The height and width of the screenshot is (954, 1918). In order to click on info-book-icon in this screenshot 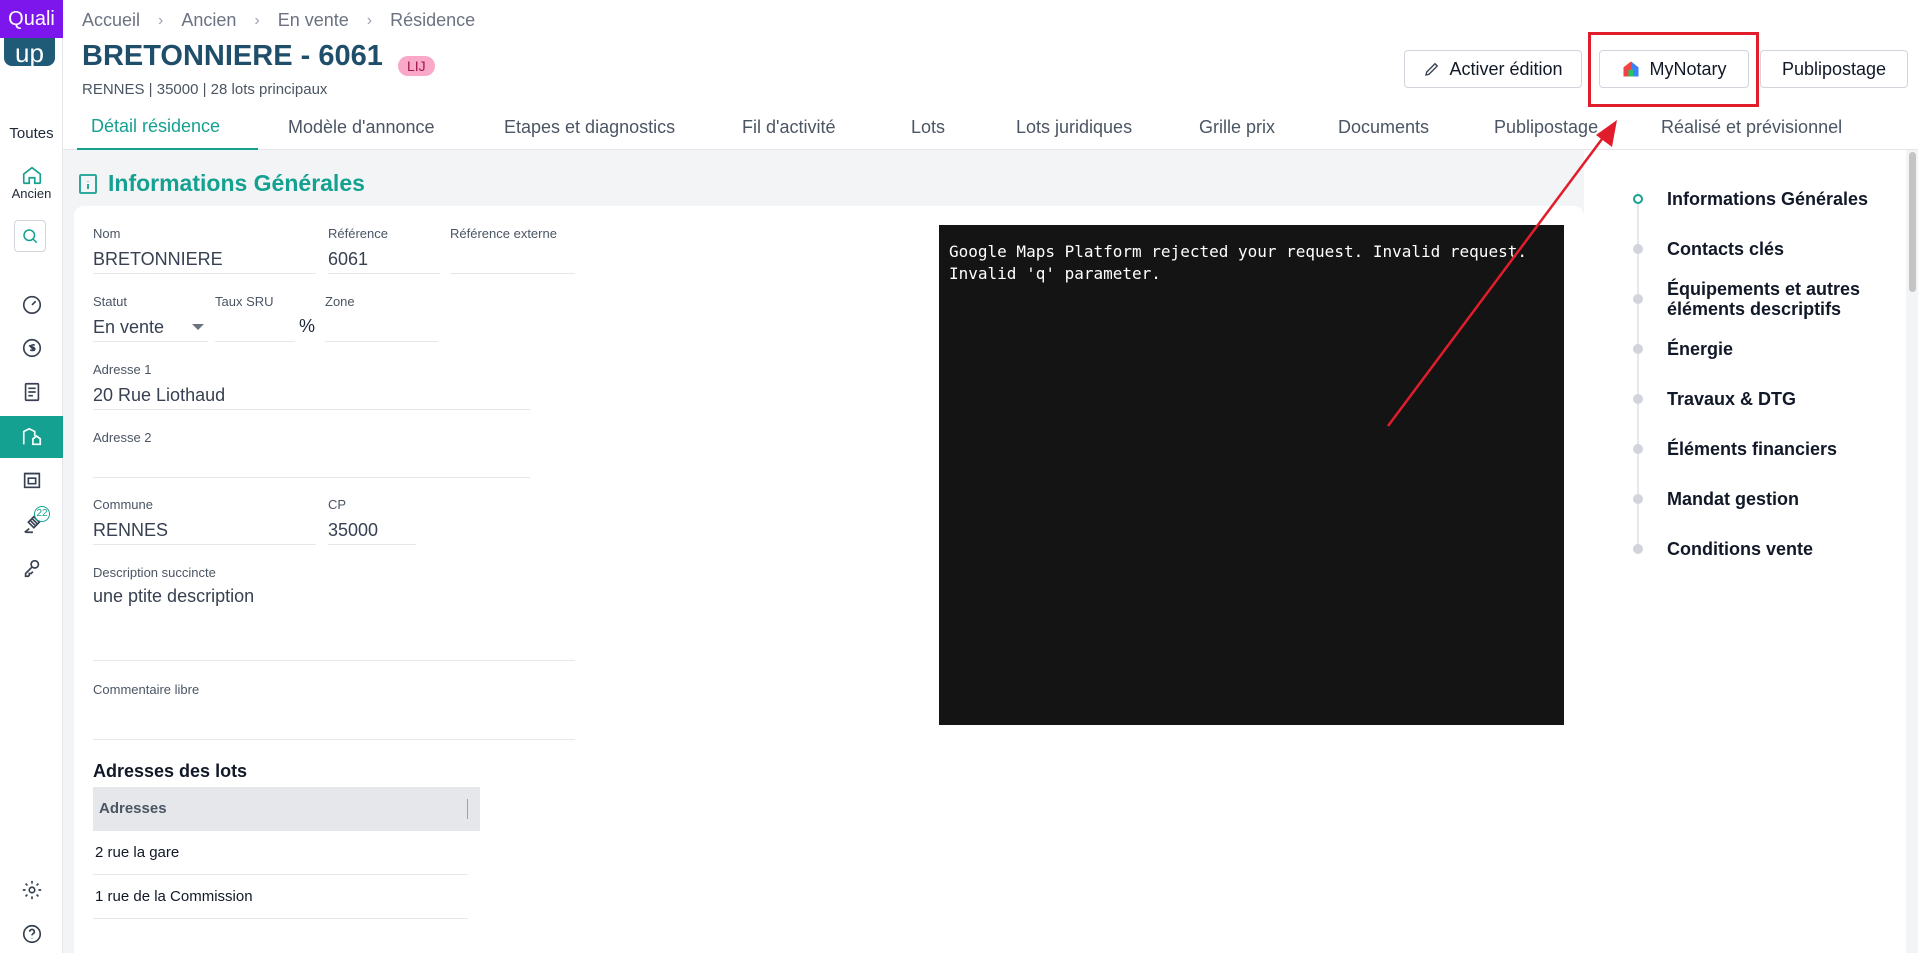, I will do `click(88, 183)`.